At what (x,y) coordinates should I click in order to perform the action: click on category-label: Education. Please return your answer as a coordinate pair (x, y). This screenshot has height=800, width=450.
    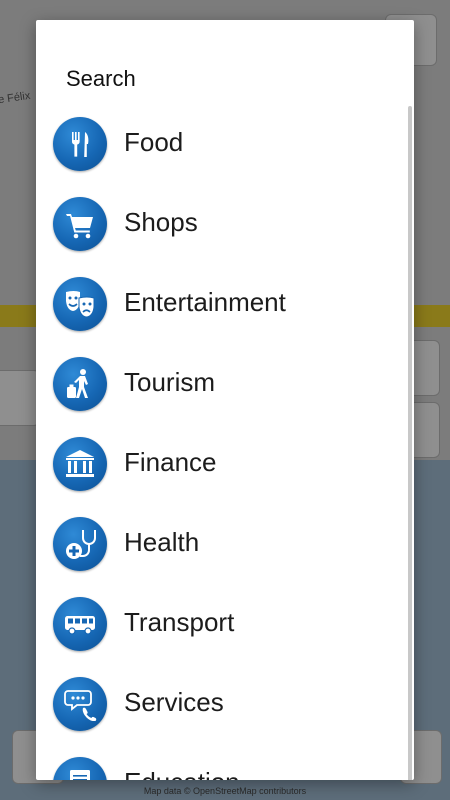
    Looking at the image, I should click on (182, 773).